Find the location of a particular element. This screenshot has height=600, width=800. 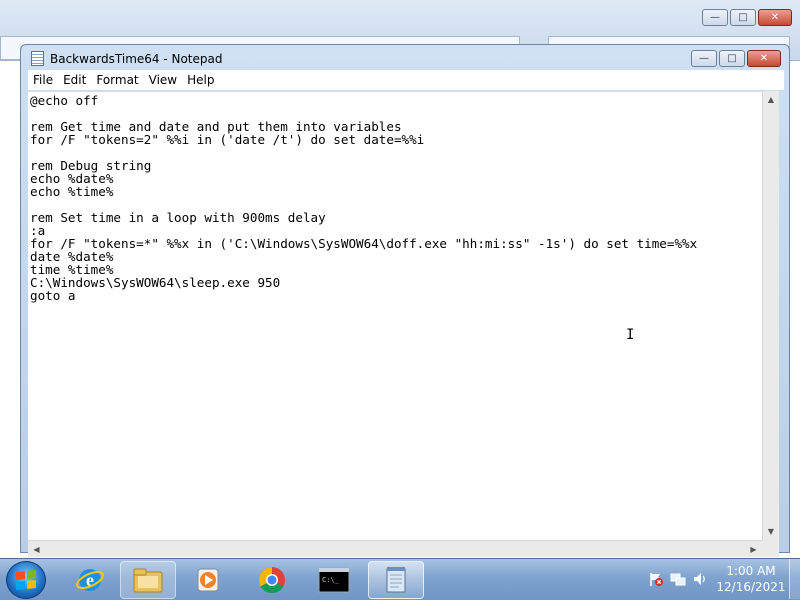

windows-start-icon is located at coordinates (26, 580).